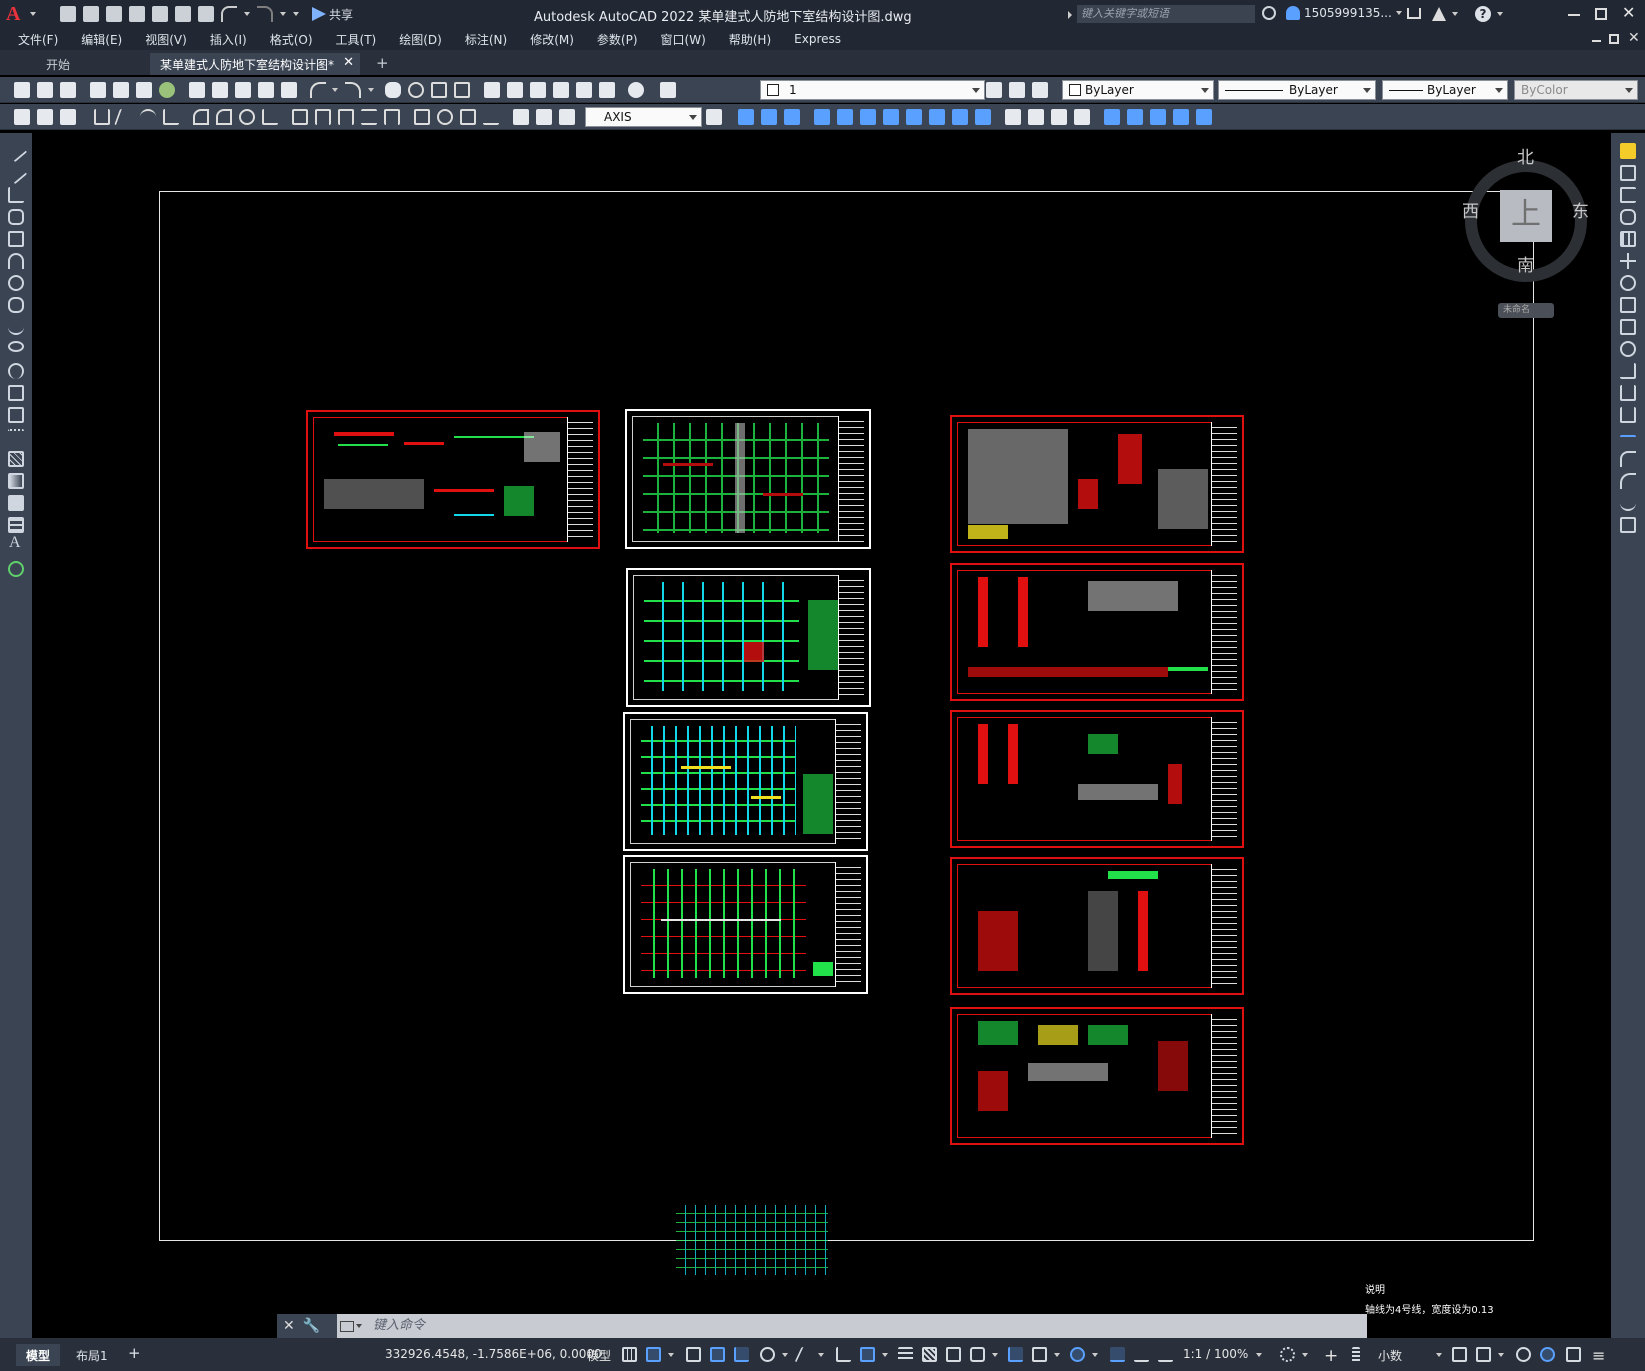 The image size is (1645, 1371). What do you see at coordinates (323, 117) in the screenshot?
I see `baseline-dimension-icon` at bounding box center [323, 117].